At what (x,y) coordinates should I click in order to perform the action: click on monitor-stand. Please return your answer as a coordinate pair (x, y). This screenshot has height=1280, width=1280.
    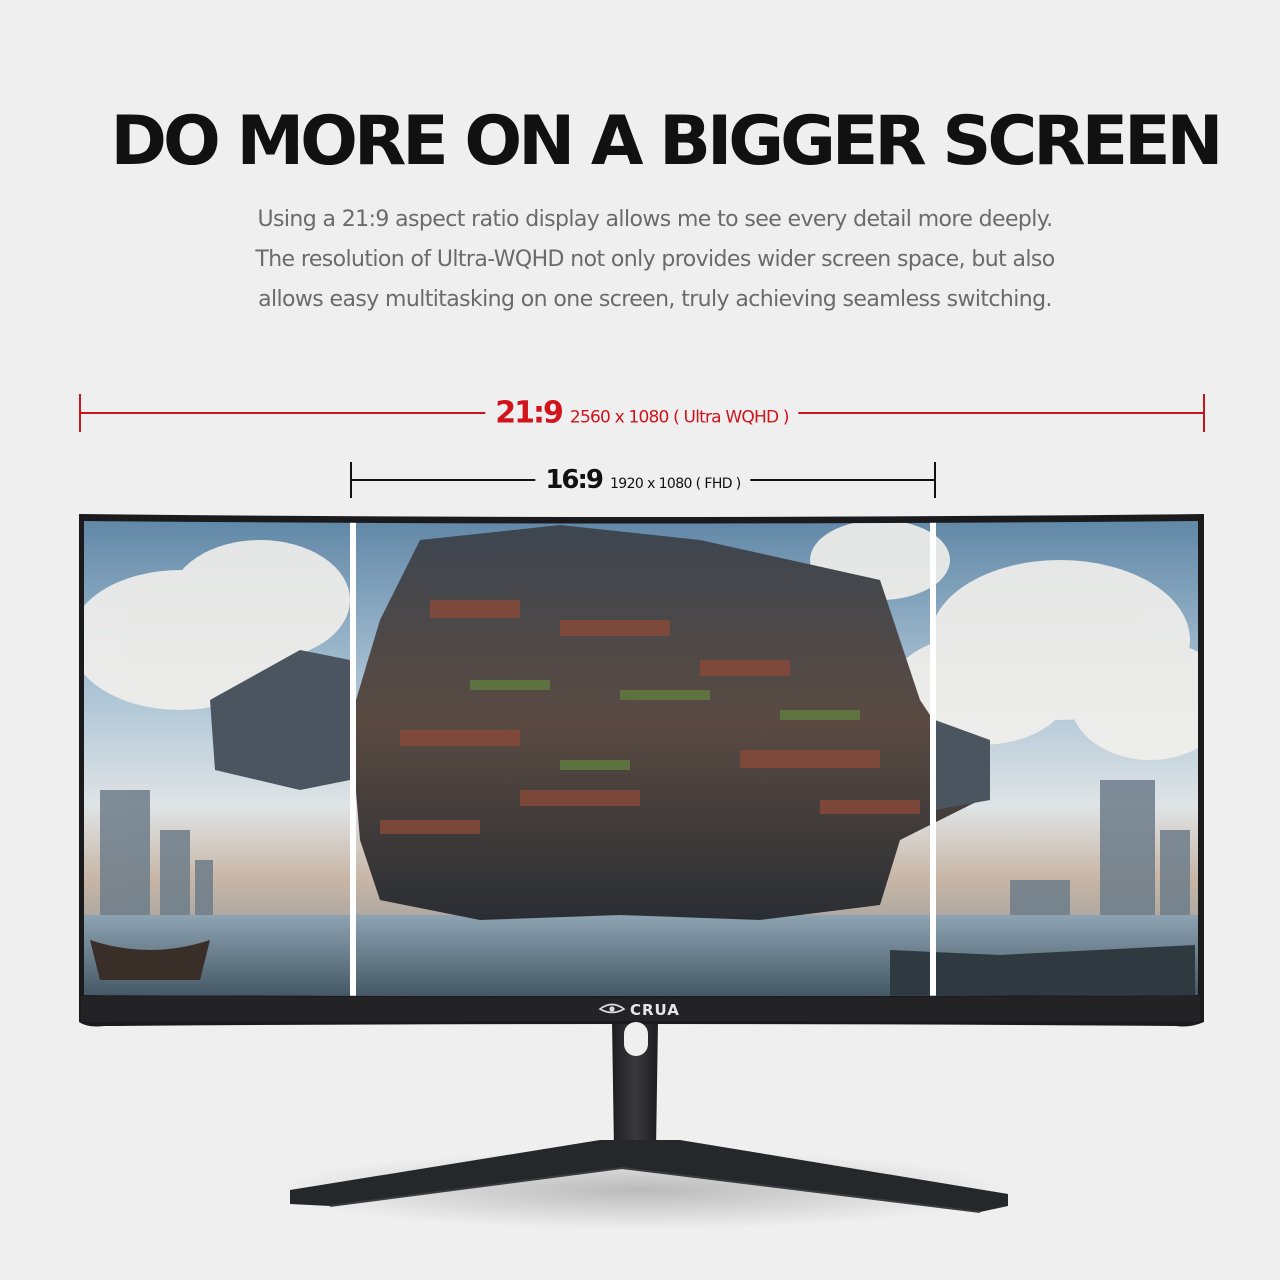
    Looking at the image, I should click on (649, 1116).